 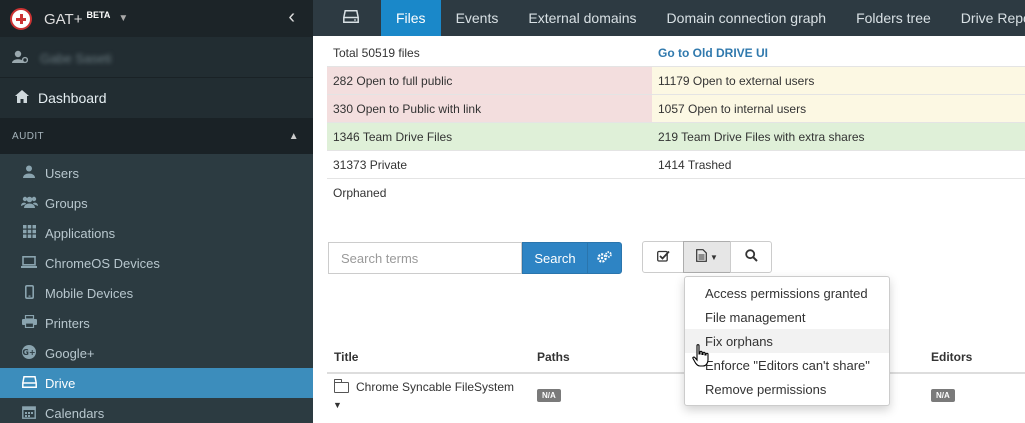 What do you see at coordinates (291, 17) in the screenshot?
I see `collapse-sidebar-icon: ‹` at bounding box center [291, 17].